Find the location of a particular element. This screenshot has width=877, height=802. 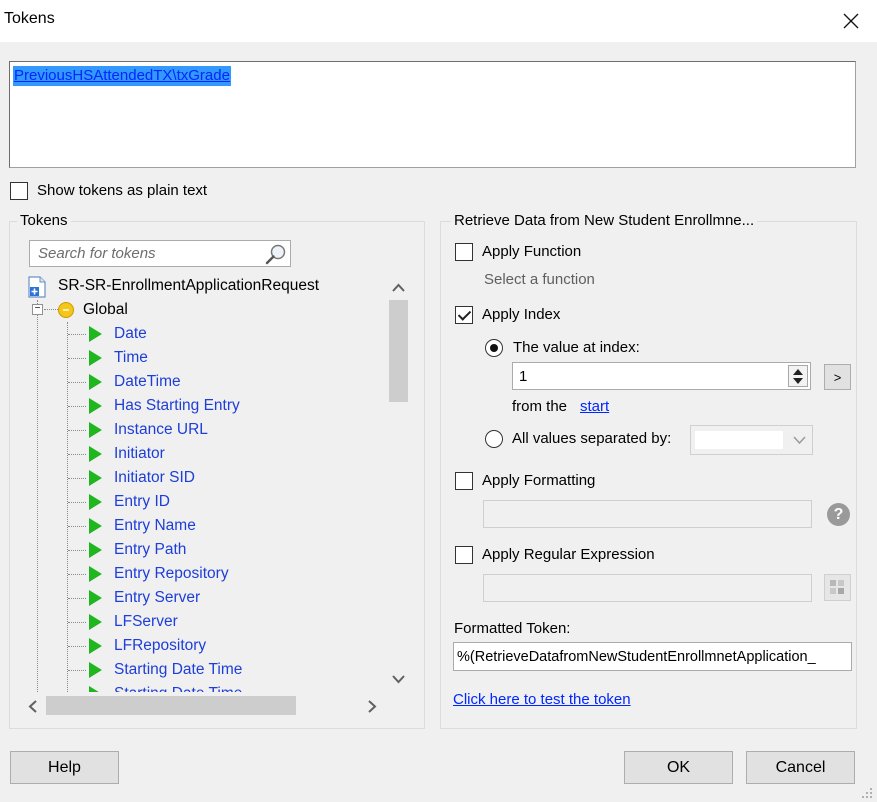

tree-item: Instance URL is located at coordinates (161, 430).